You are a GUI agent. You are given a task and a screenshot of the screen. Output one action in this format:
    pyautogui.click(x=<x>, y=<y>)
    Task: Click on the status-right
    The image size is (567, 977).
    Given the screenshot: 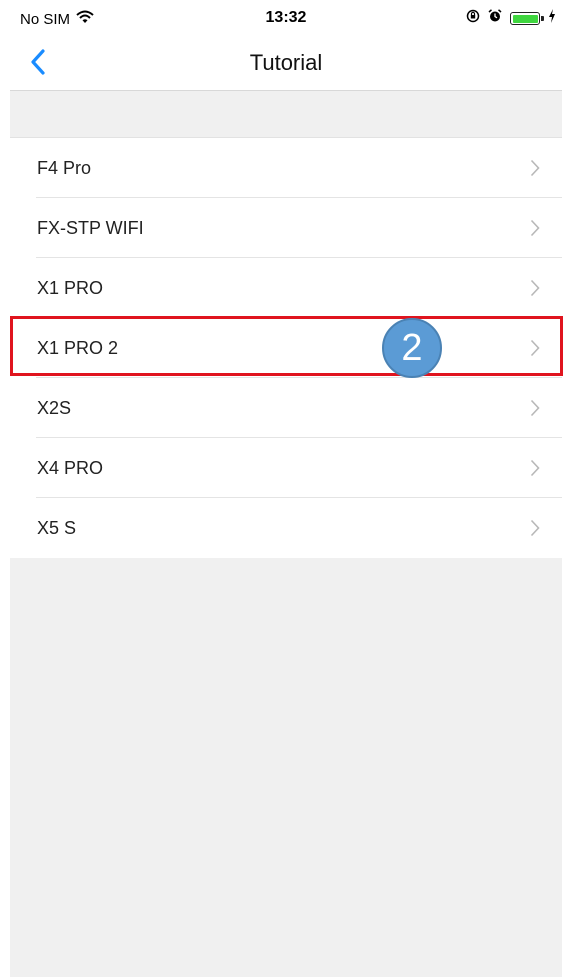 What is the action you would take?
    pyautogui.click(x=511, y=18)
    